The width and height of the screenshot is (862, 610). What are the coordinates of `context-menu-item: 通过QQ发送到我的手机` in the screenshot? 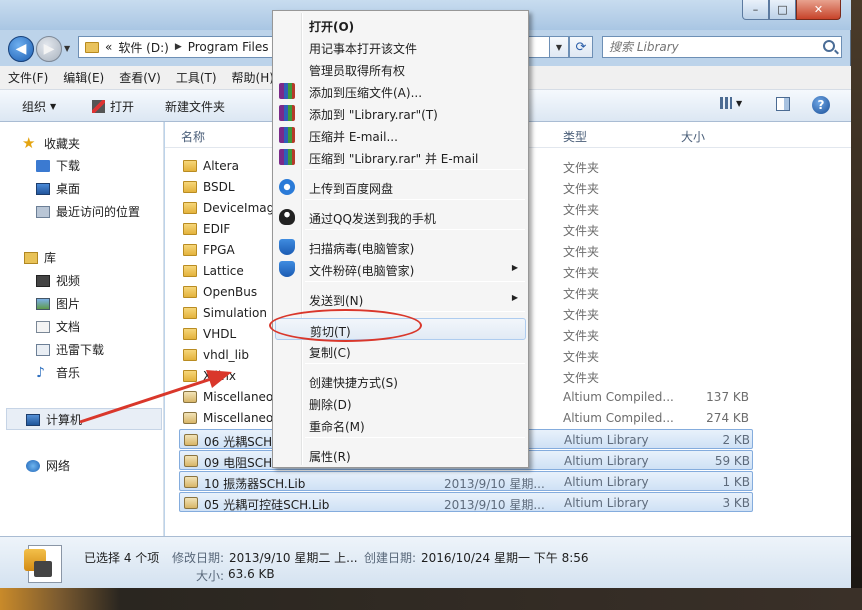 It's located at (400, 217).